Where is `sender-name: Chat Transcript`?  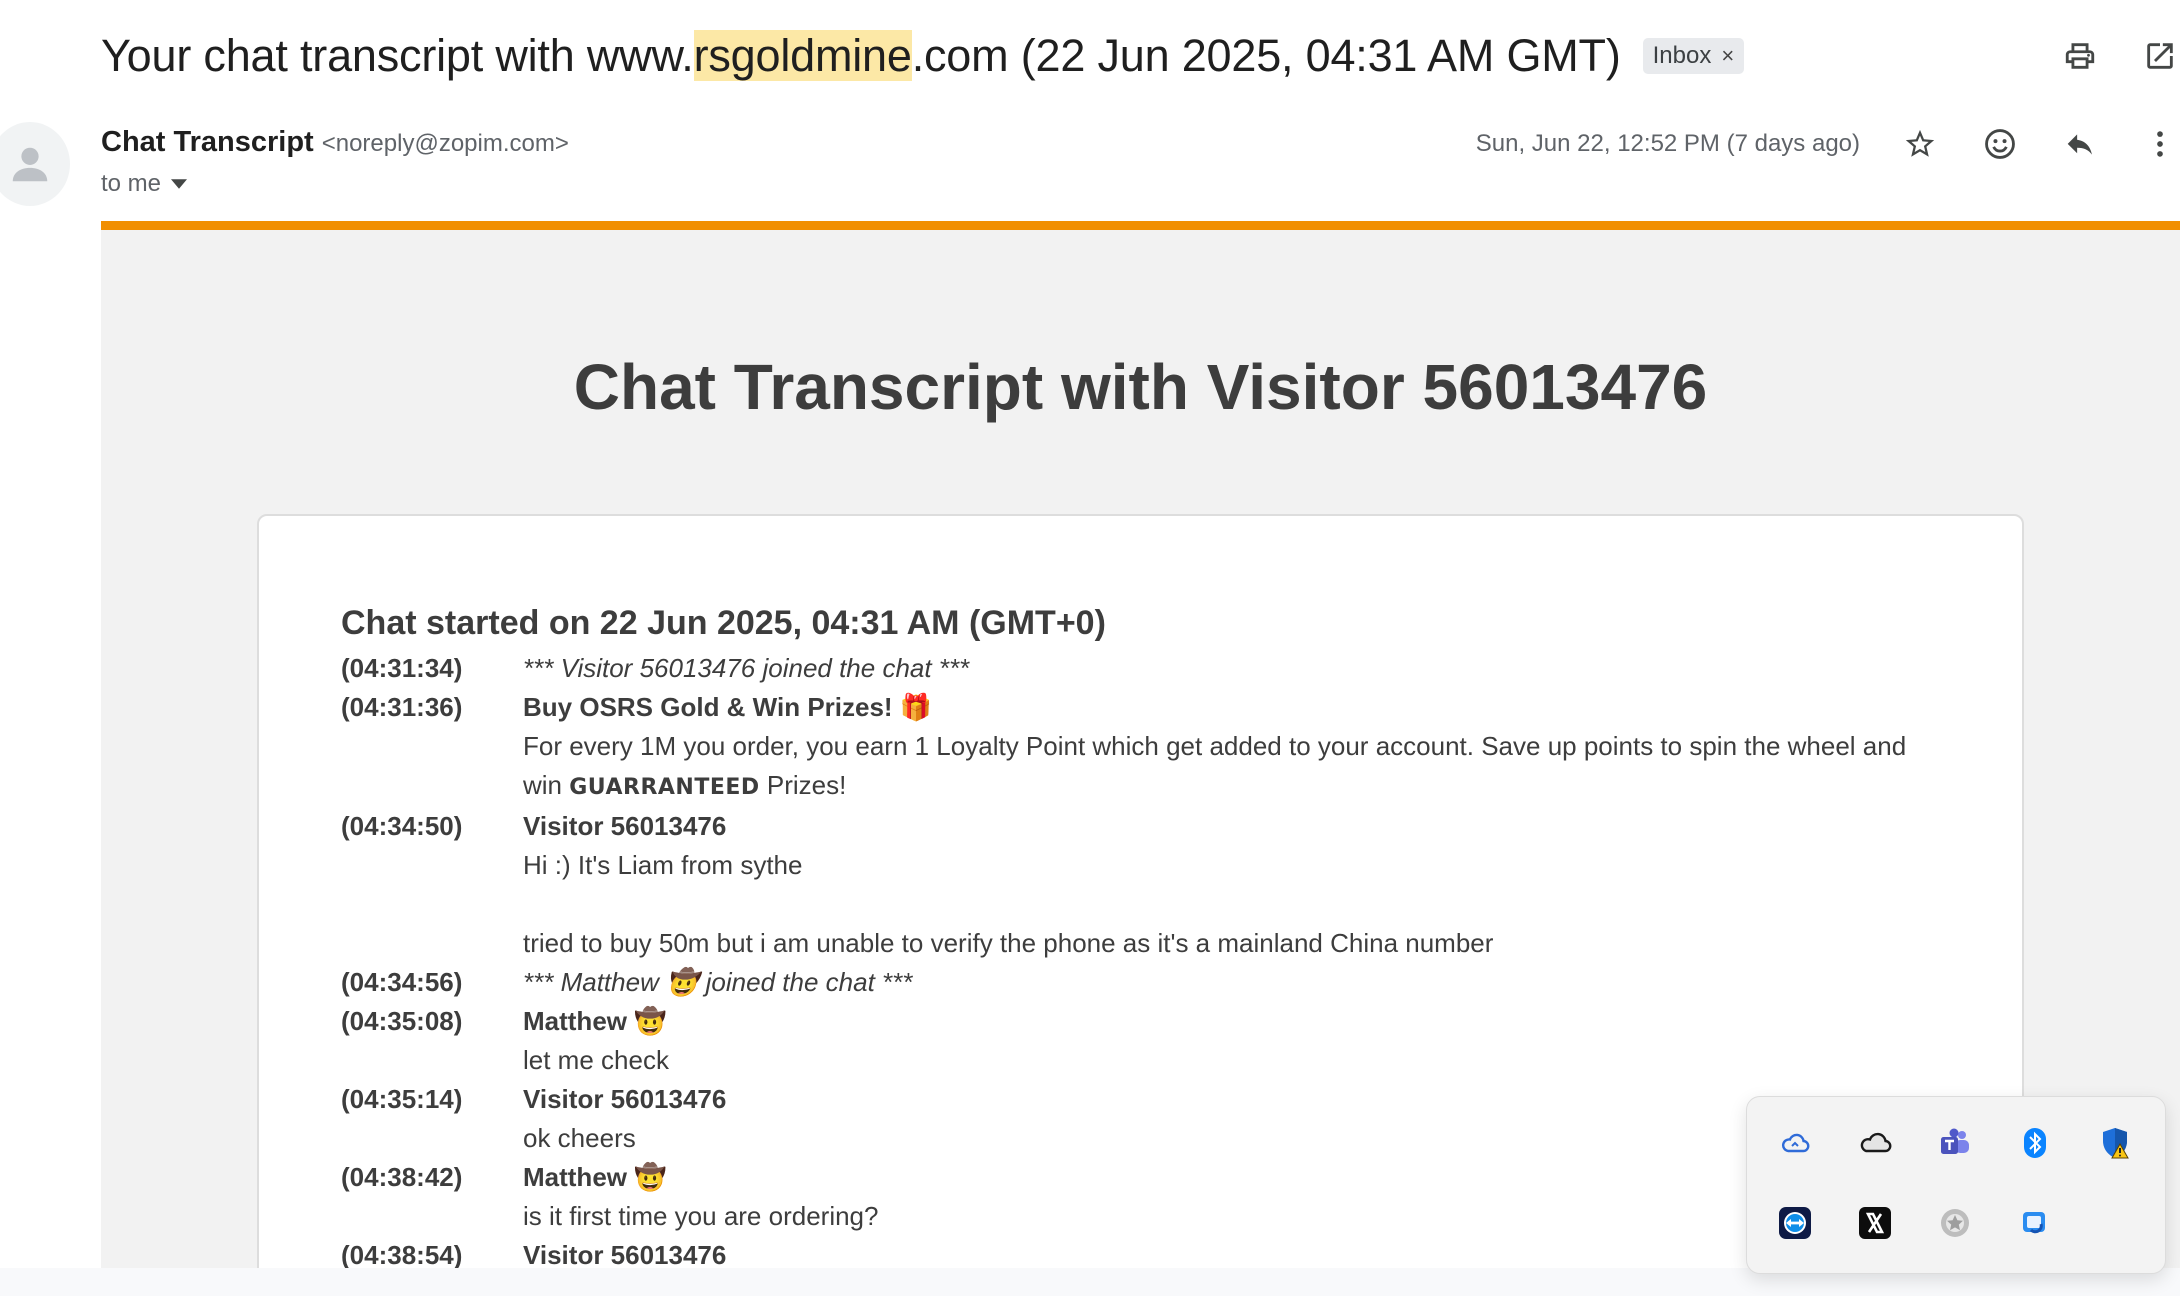
sender-name: Chat Transcript is located at coordinates (207, 142).